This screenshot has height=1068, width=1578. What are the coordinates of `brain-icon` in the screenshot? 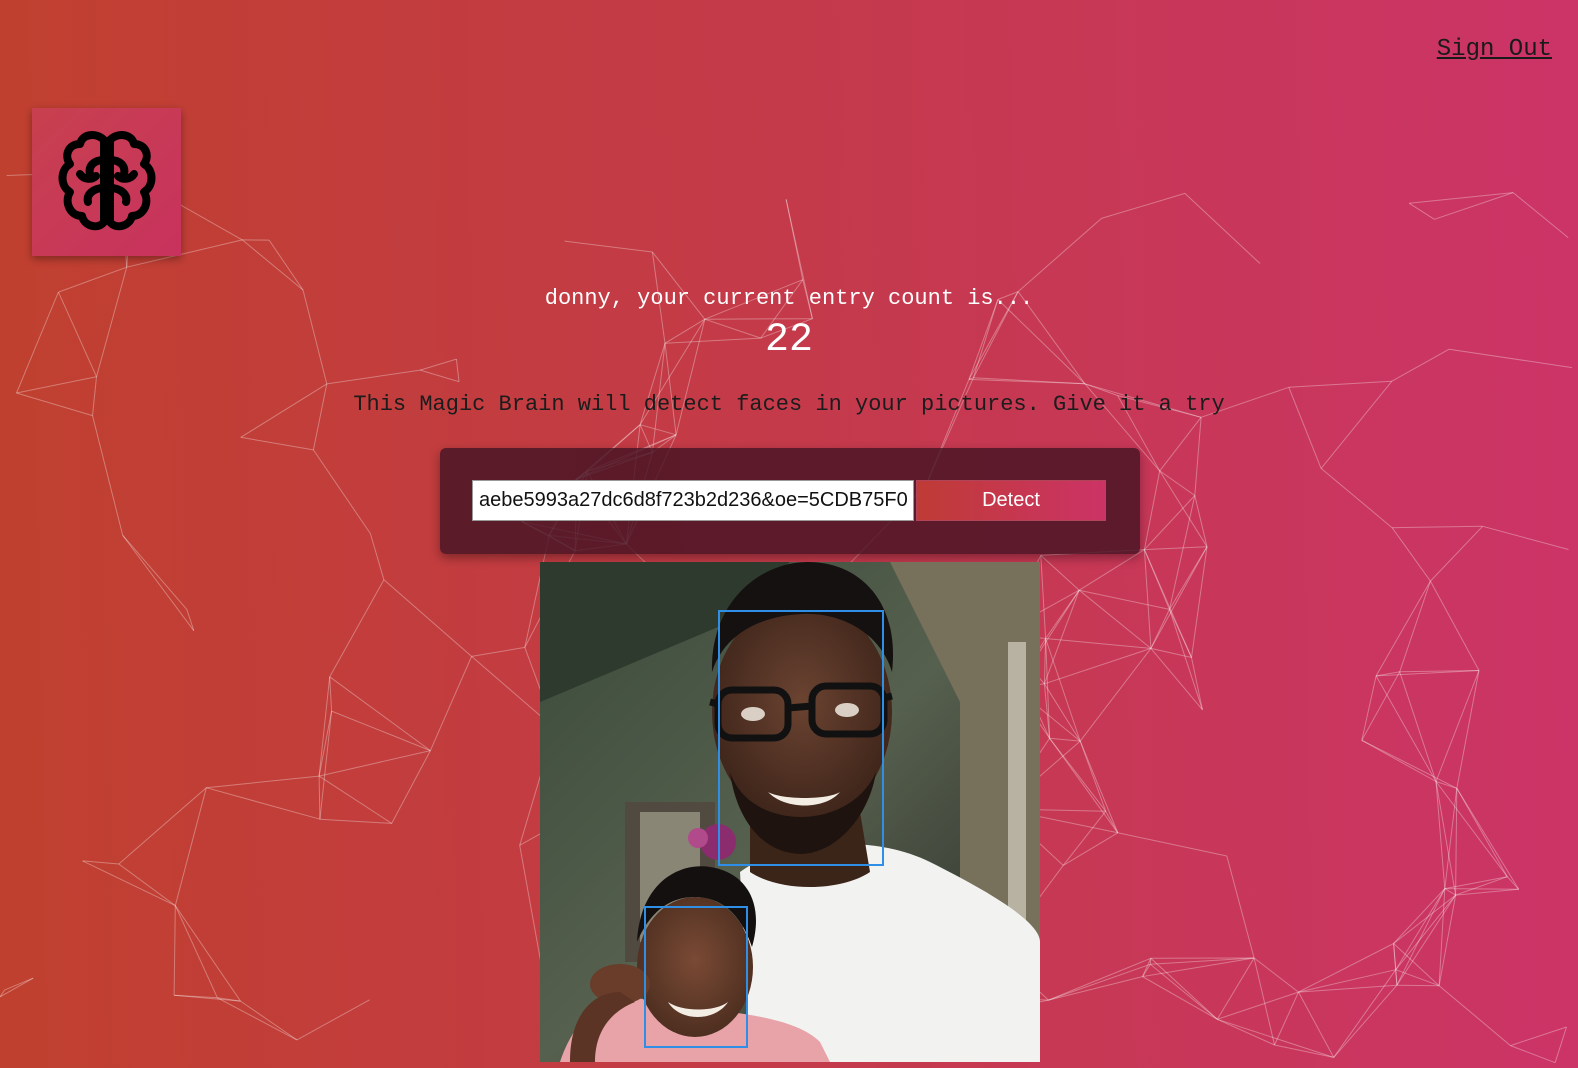 It's located at (106, 181).